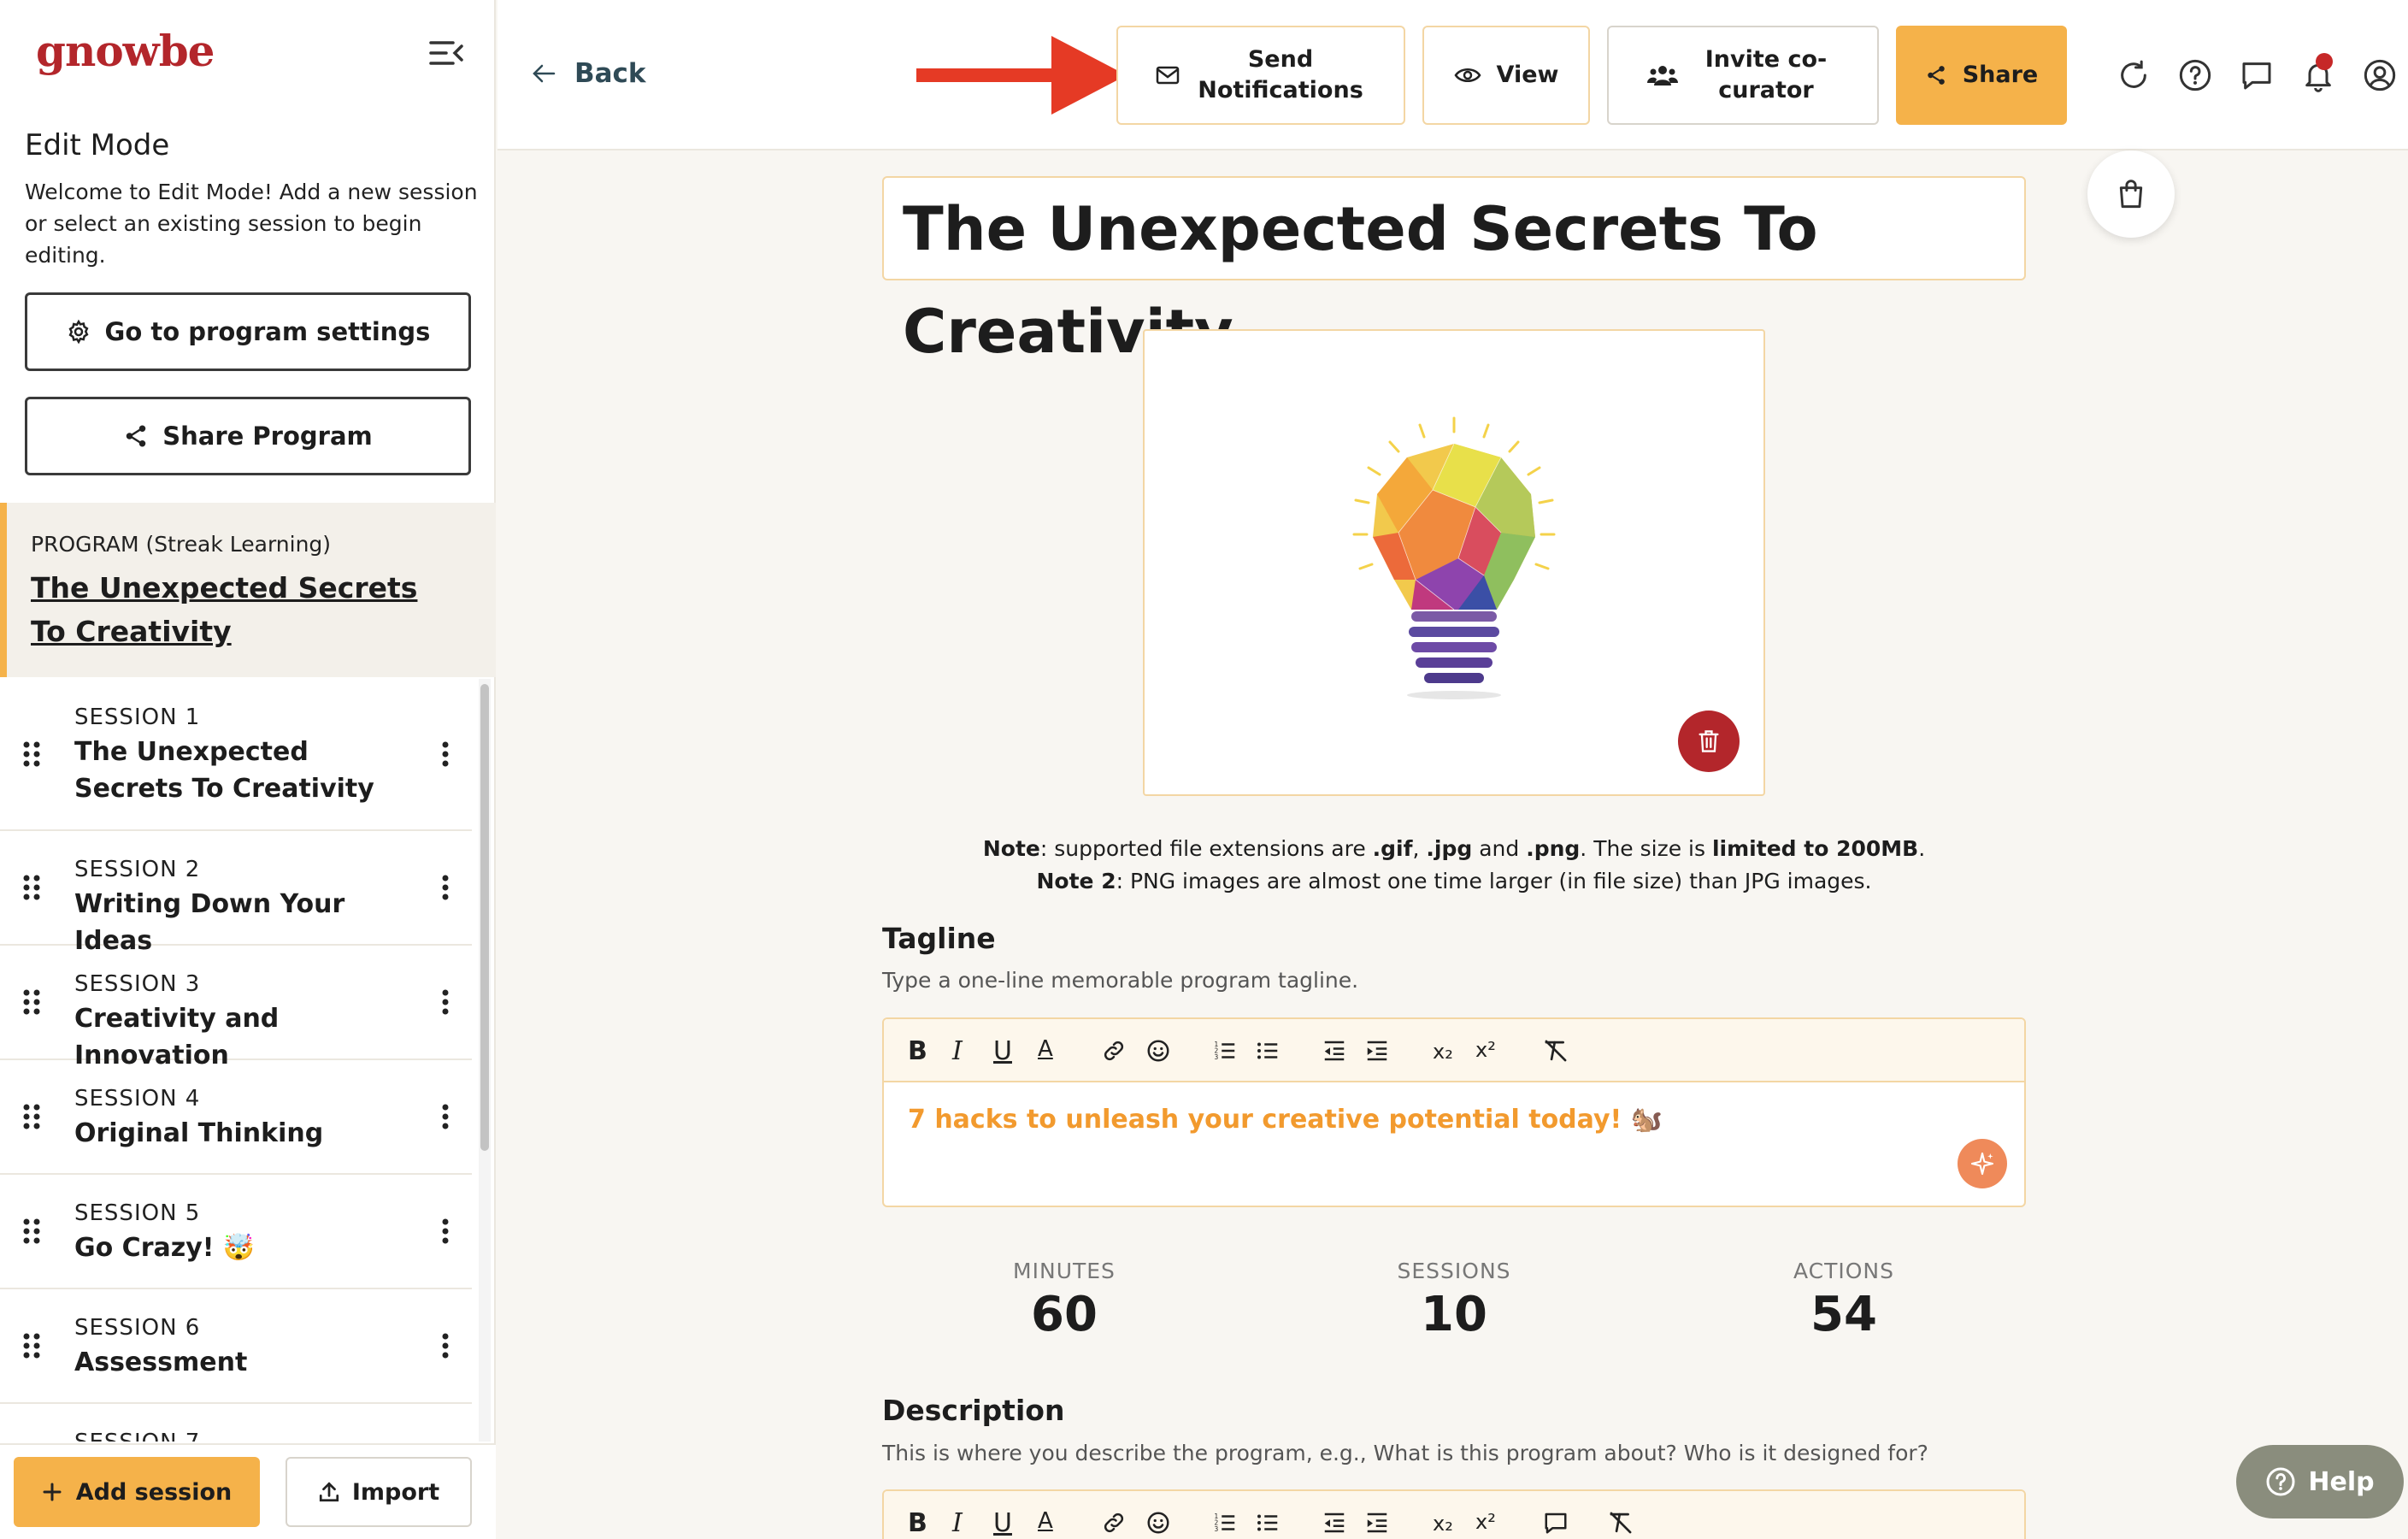 This screenshot has height=1539, width=2408. I want to click on import-label: Import, so click(395, 1492).